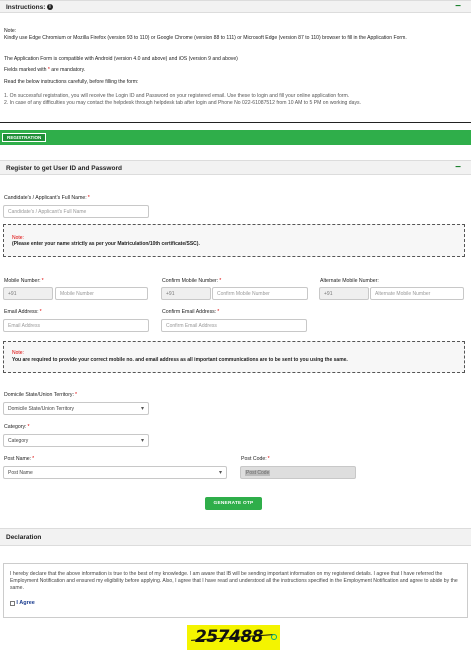 The height and width of the screenshot is (651, 471). I want to click on category-select: Category, so click(76, 440).